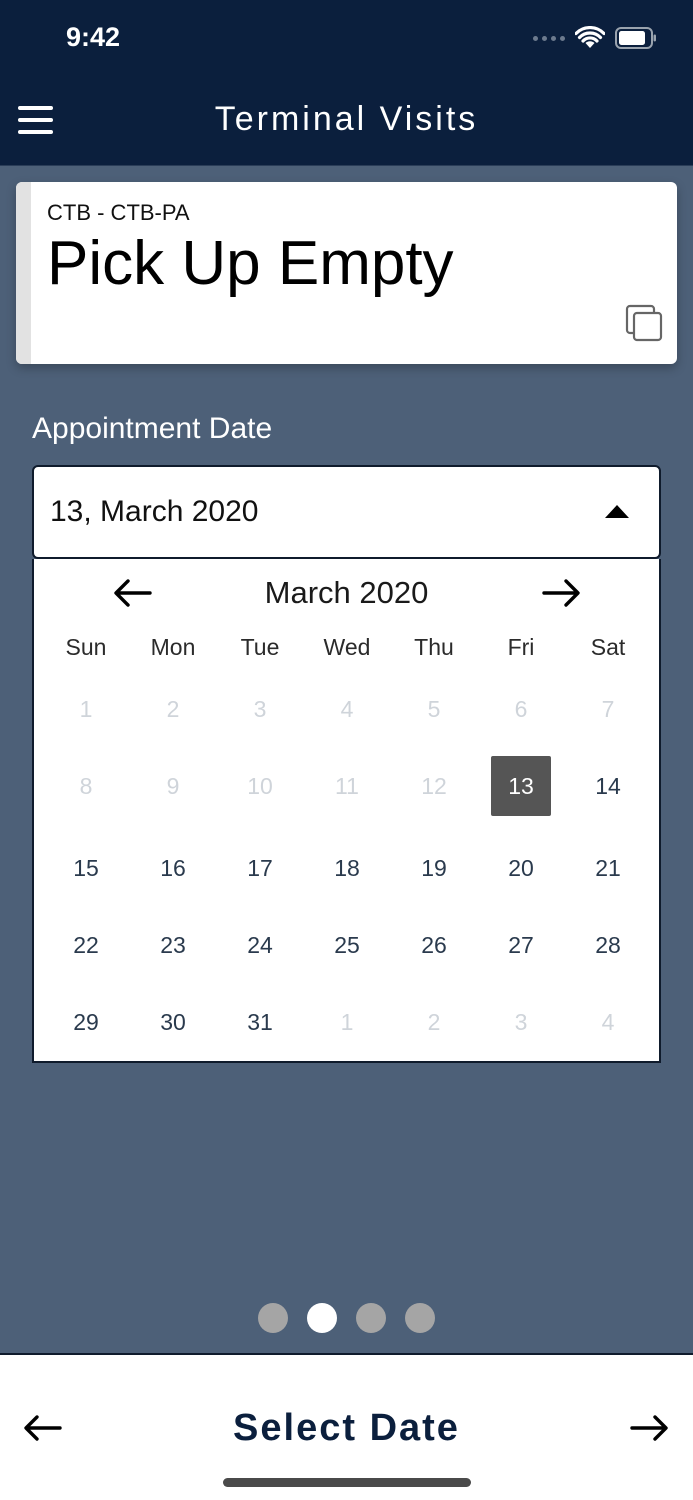 This screenshot has width=693, height=1500. What do you see at coordinates (260, 1022) in the screenshot?
I see `calendar-day: 31` at bounding box center [260, 1022].